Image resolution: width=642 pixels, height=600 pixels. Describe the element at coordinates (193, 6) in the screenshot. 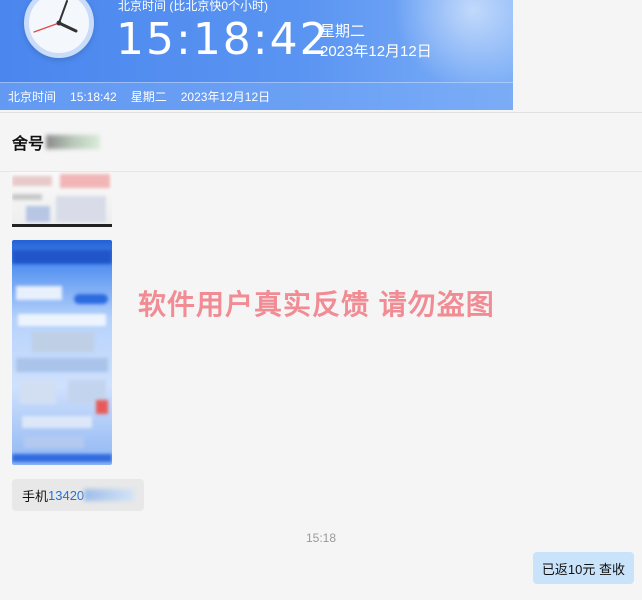

I see `clock-subtitle: 北京时间 (比北京快0个小时)` at that location.